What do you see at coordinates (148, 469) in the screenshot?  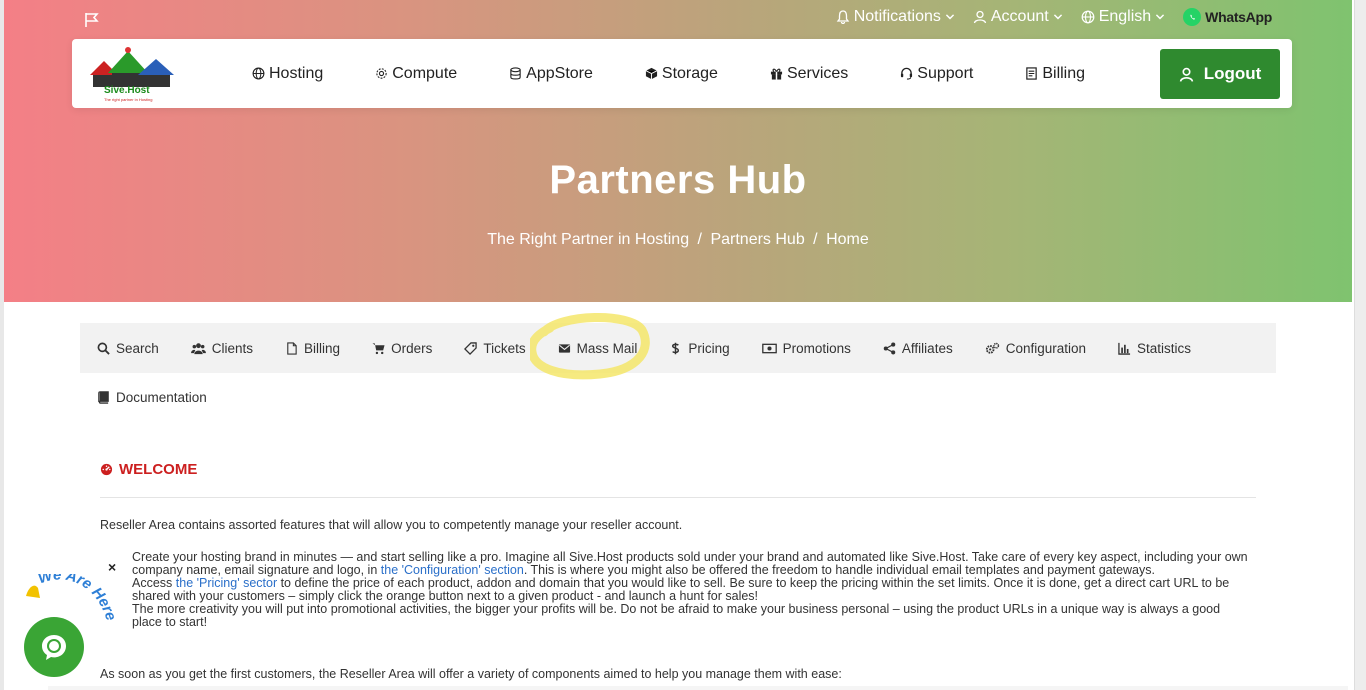 I see `welcome-heading: WELCOME` at bounding box center [148, 469].